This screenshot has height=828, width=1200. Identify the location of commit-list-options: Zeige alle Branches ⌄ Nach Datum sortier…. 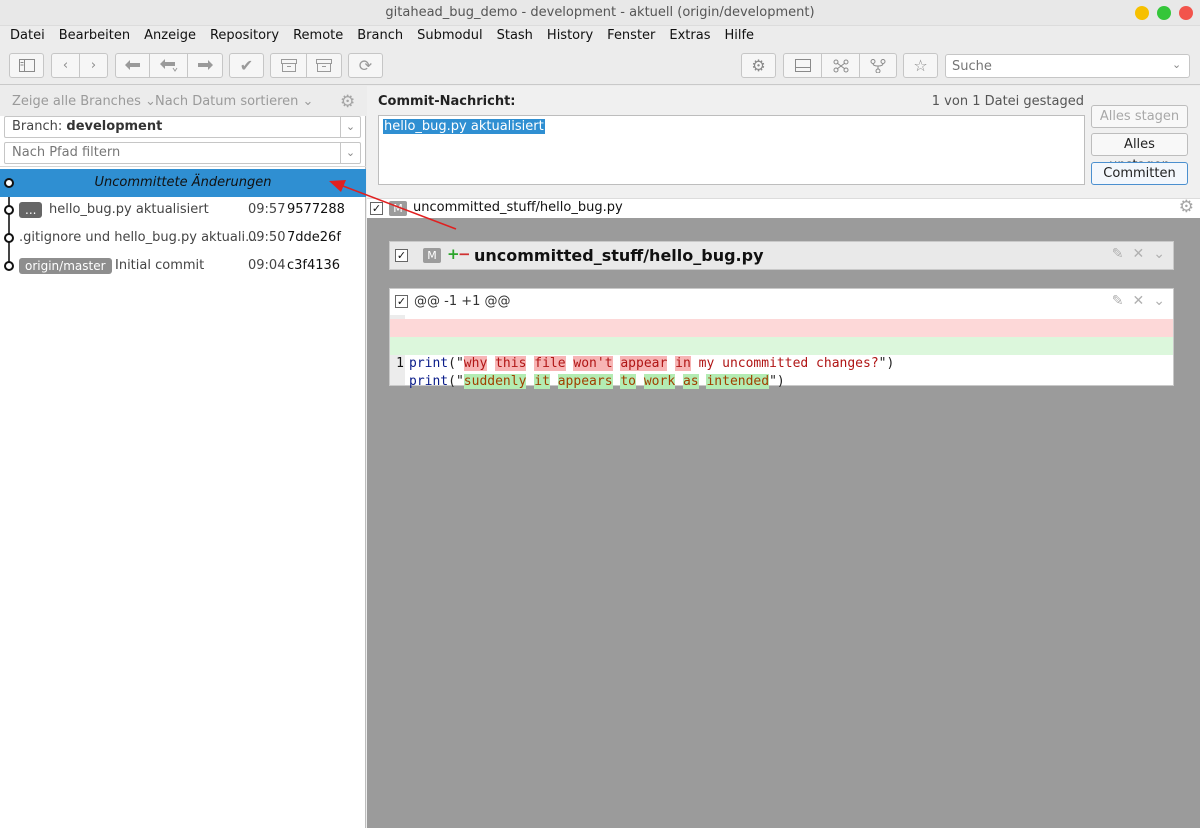
(183, 101).